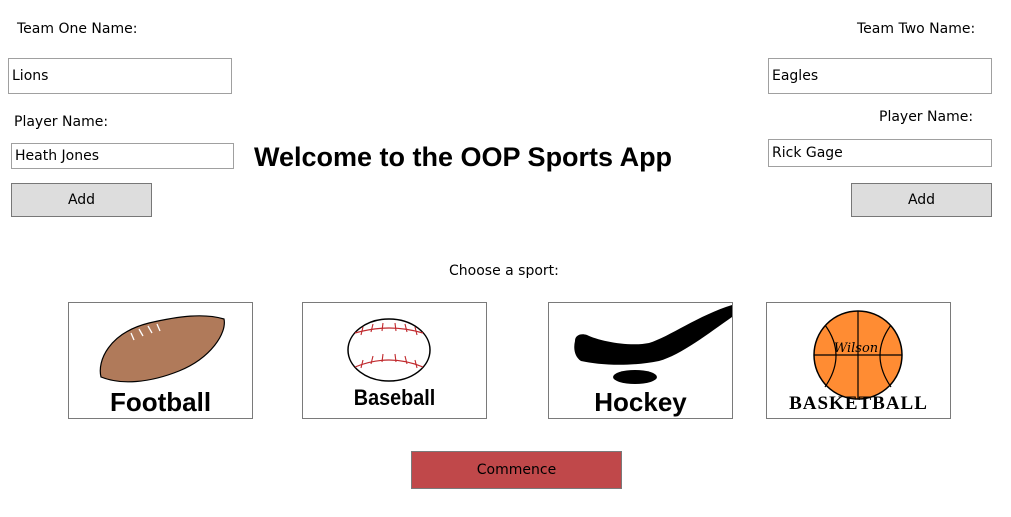 This screenshot has height=517, width=1011. What do you see at coordinates (77, 29) in the screenshot?
I see `team-one-name-label: Team One Name:` at bounding box center [77, 29].